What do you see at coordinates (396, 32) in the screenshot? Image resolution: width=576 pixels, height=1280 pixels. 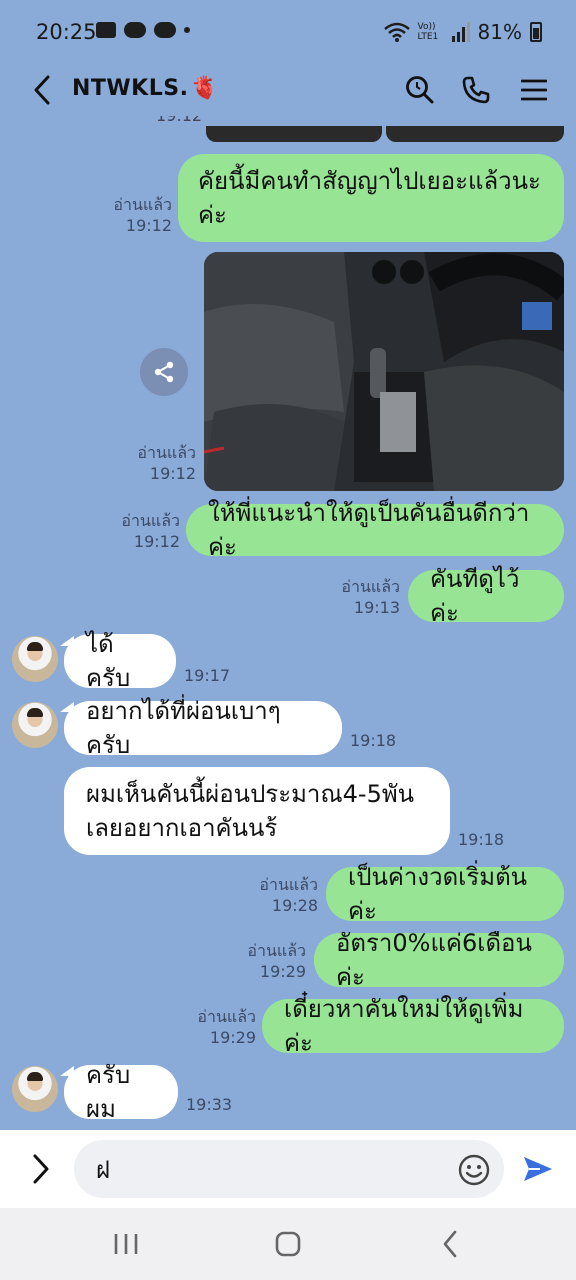 I see `wifi-icon` at bounding box center [396, 32].